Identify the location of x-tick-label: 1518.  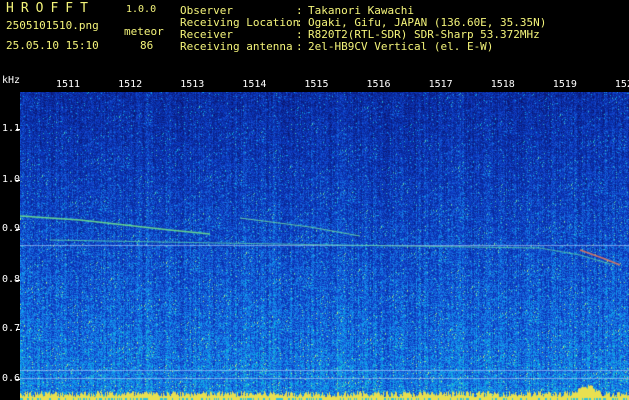
(502, 84).